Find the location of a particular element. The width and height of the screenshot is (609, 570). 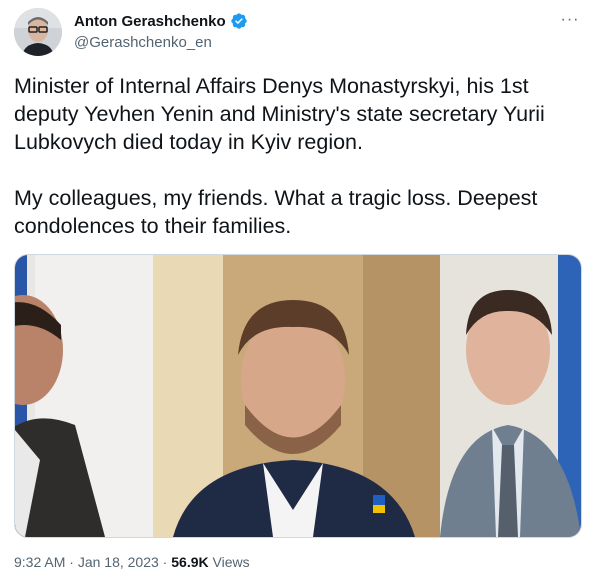

views-count: 56.9K is located at coordinates (190, 562).